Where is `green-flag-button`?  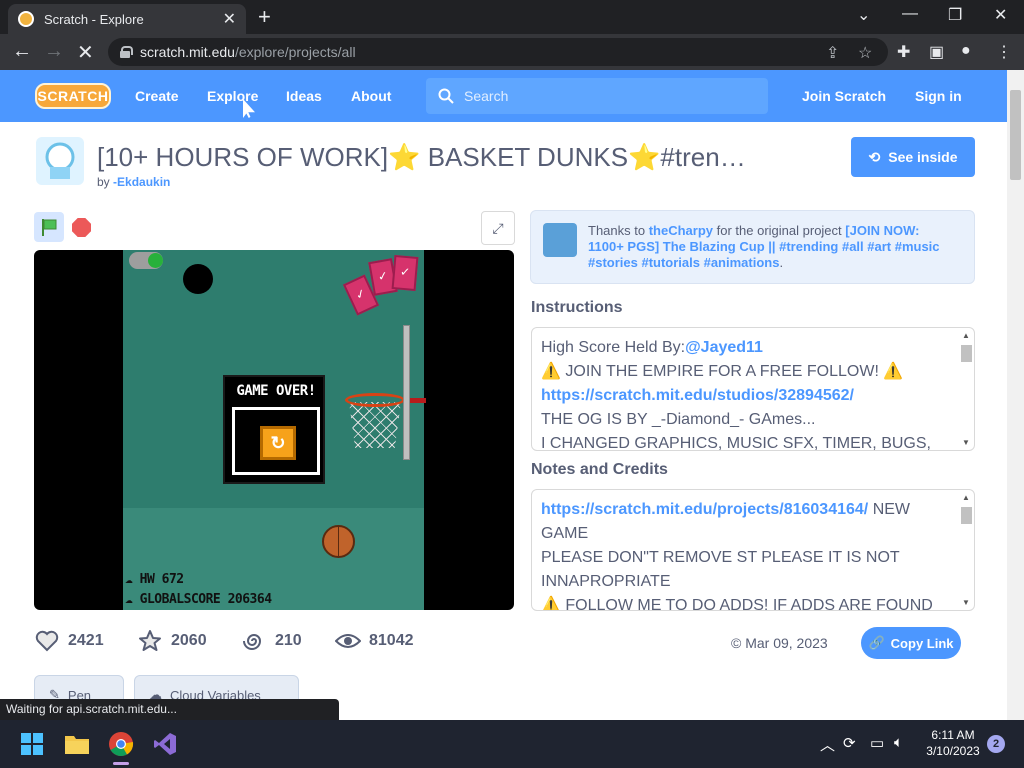 green-flag-button is located at coordinates (49, 227).